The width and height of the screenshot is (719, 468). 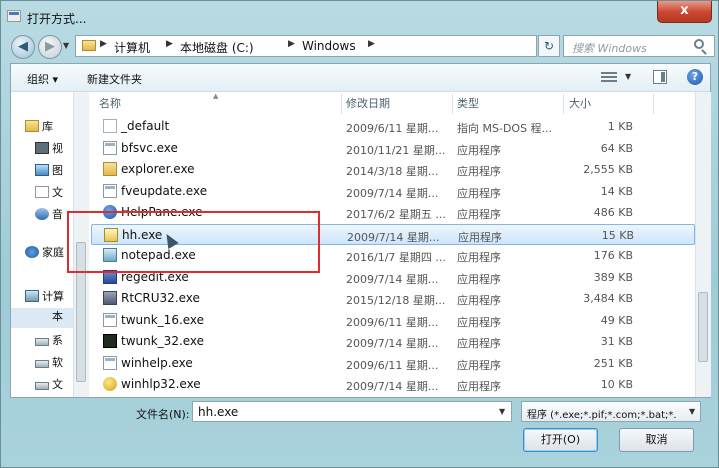 What do you see at coordinates (616, 384) in the screenshot?
I see `file-size: 10 KB` at bounding box center [616, 384].